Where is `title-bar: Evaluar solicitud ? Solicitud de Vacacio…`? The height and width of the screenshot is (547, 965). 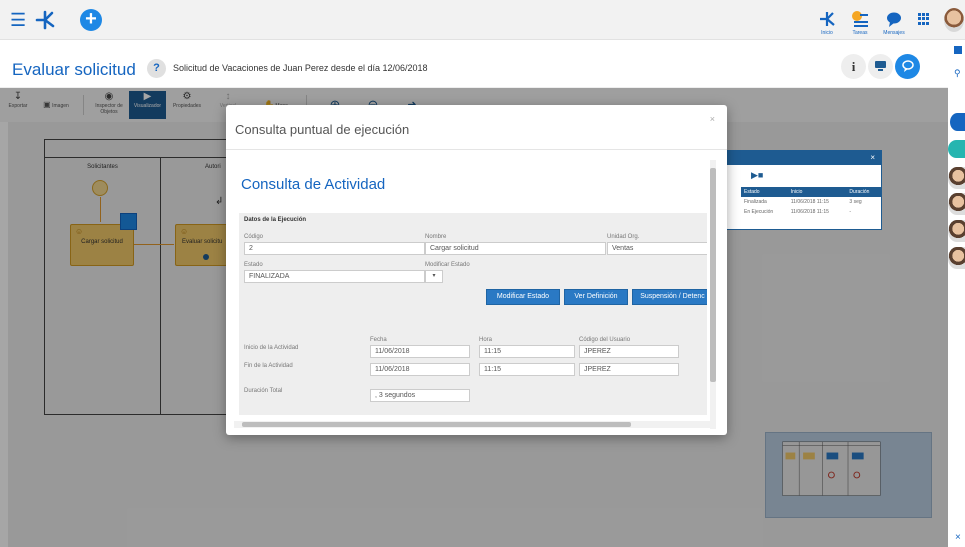 title-bar: Evaluar solicitud ? Solicitud de Vacacio… is located at coordinates (474, 64).